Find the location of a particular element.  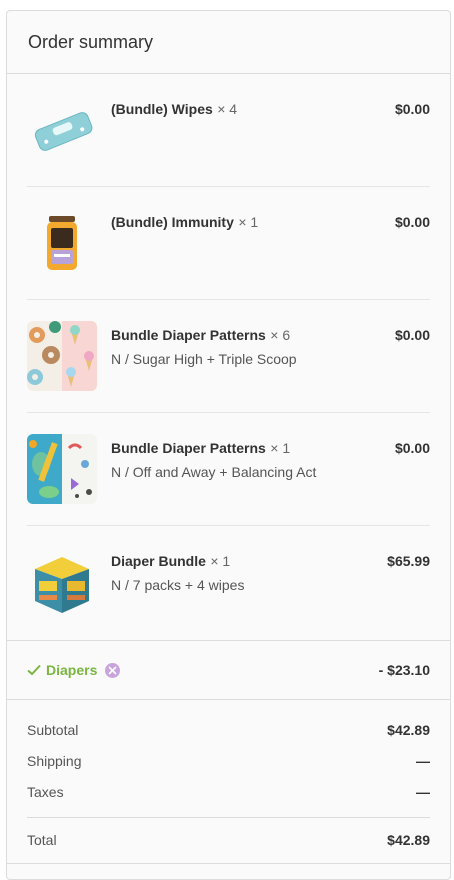

subtotals-group: Subtotal $42.89 Shipping — Taxes — is located at coordinates (228, 759).